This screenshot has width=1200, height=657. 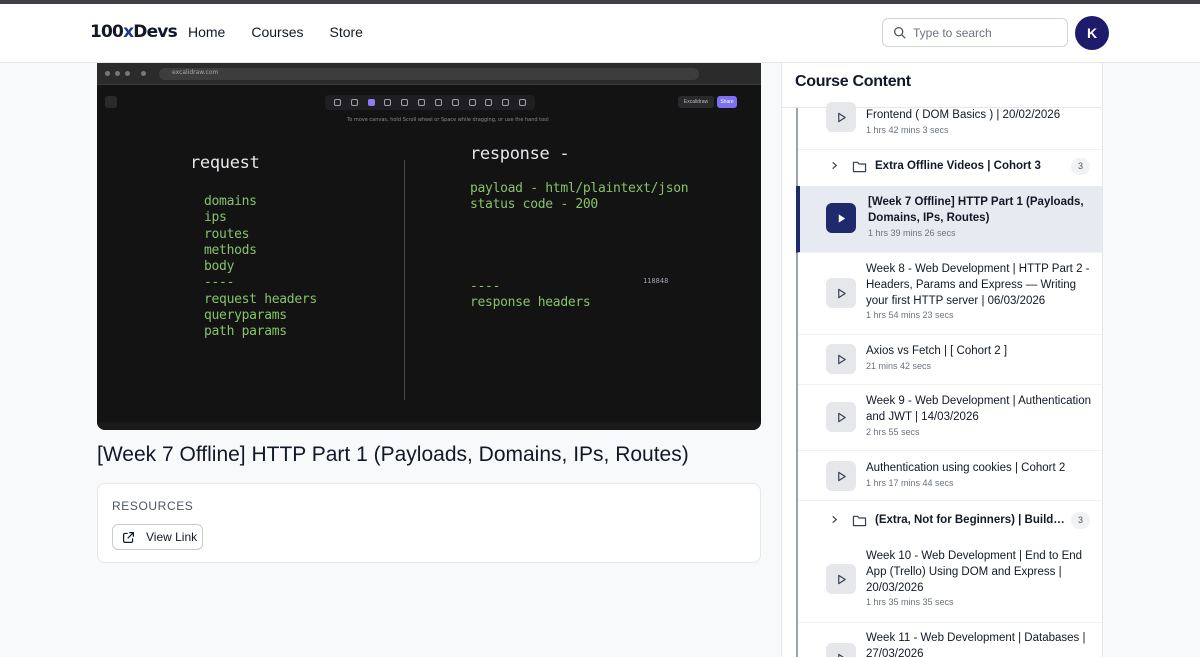 What do you see at coordinates (963, 115) in the screenshot?
I see `lesson-name: Frontend ( DOM Basics ) | 20/02/2026` at bounding box center [963, 115].